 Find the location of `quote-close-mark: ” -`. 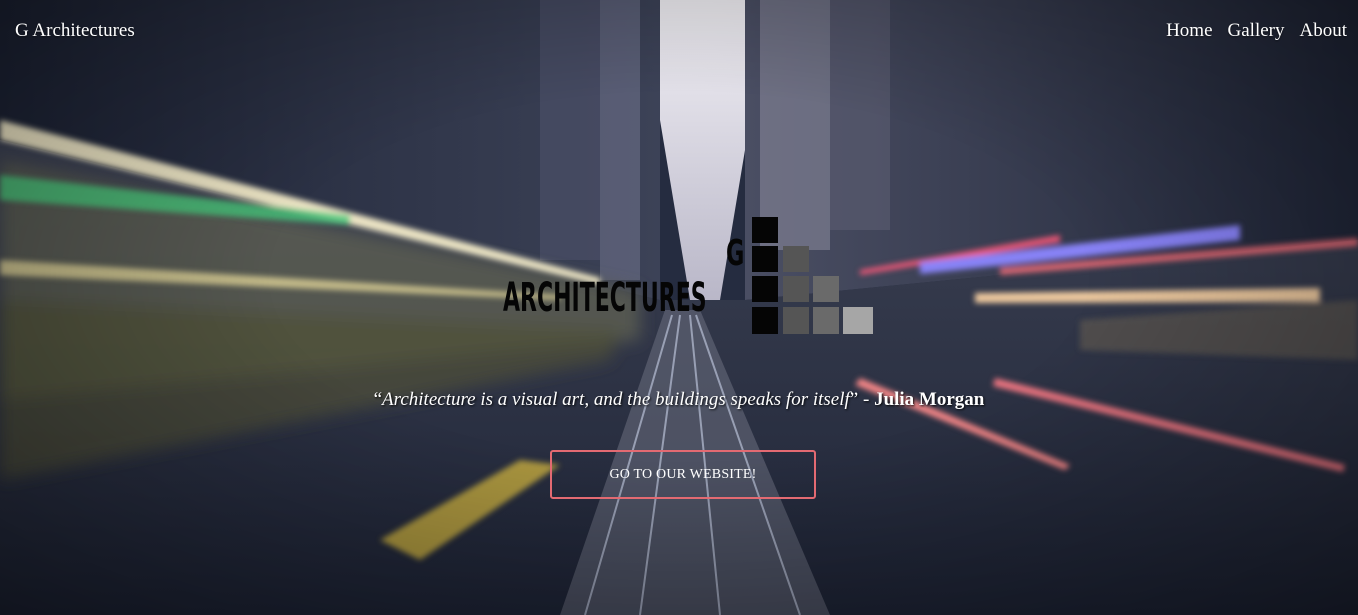

quote-close-mark: ” - is located at coordinates (862, 399).